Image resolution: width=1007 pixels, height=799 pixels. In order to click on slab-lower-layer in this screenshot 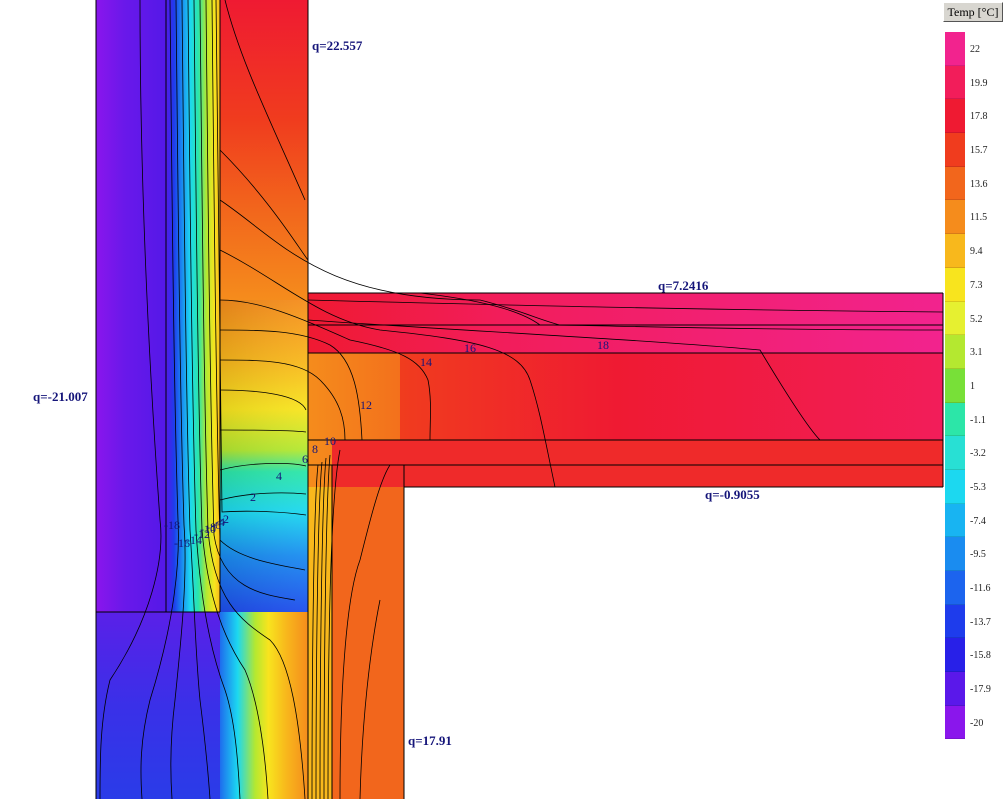, I will do `click(637, 463)`.